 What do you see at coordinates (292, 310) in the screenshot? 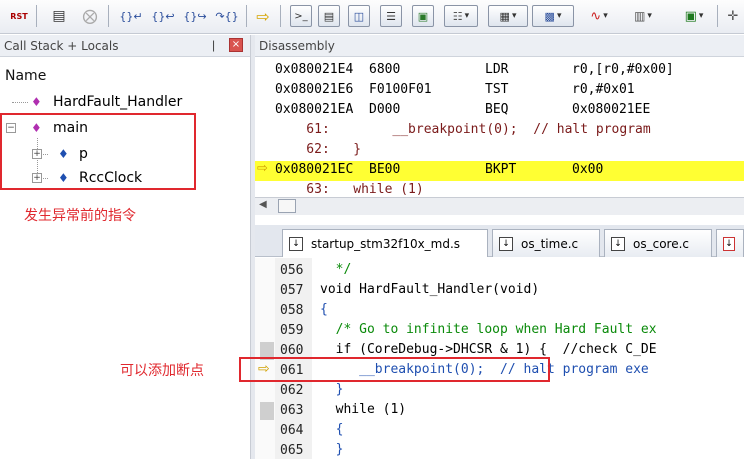
I see `line-number: 058` at bounding box center [292, 310].